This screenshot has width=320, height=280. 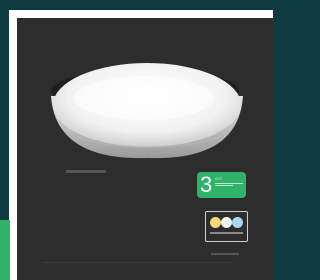 I want to click on green-accent-bar, so click(x=5, y=250).